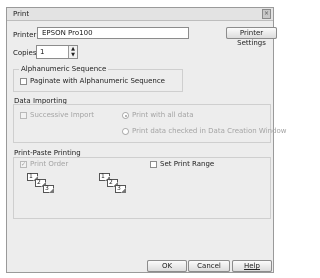  What do you see at coordinates (25, 53) in the screenshot?
I see `copies-label: Copies` at bounding box center [25, 53].